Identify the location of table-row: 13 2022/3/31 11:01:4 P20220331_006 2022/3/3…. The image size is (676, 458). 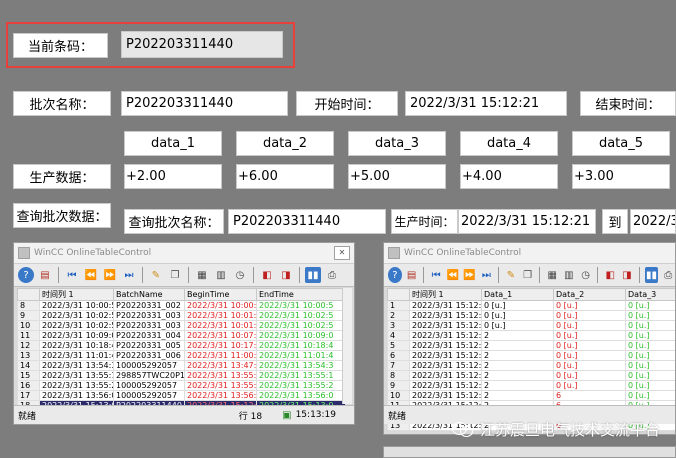
(181, 355).